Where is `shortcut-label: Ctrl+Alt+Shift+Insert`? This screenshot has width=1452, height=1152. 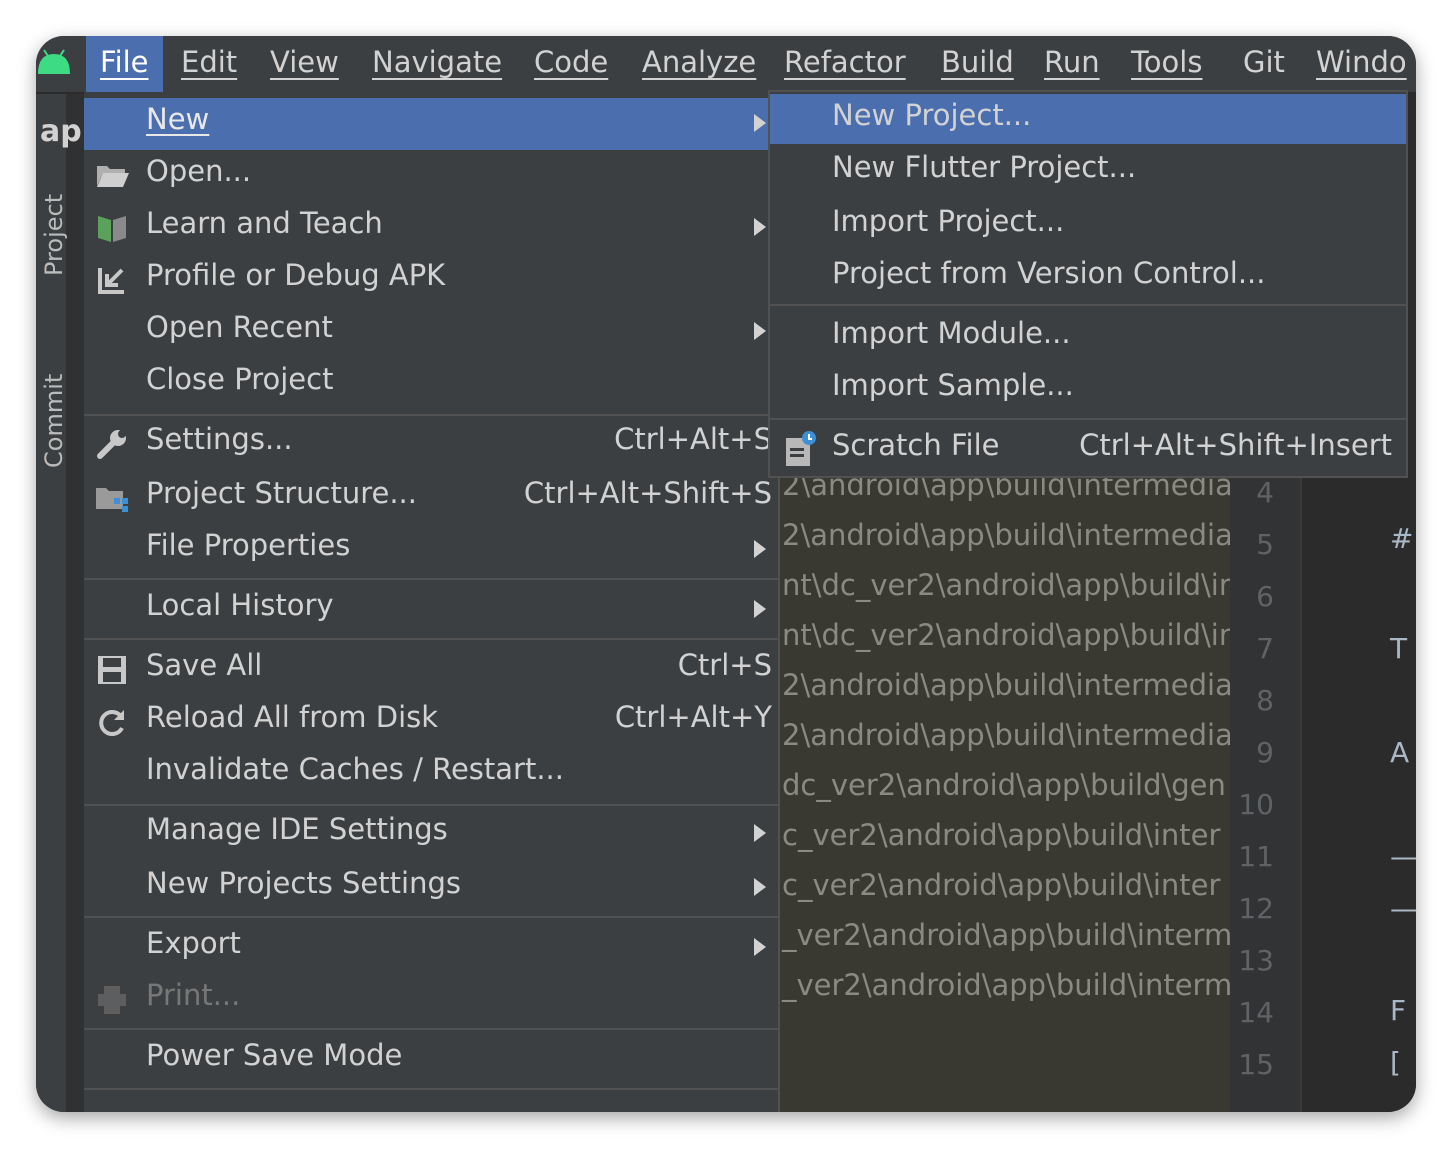 shortcut-label: Ctrl+Alt+Shift+Insert is located at coordinates (1235, 445).